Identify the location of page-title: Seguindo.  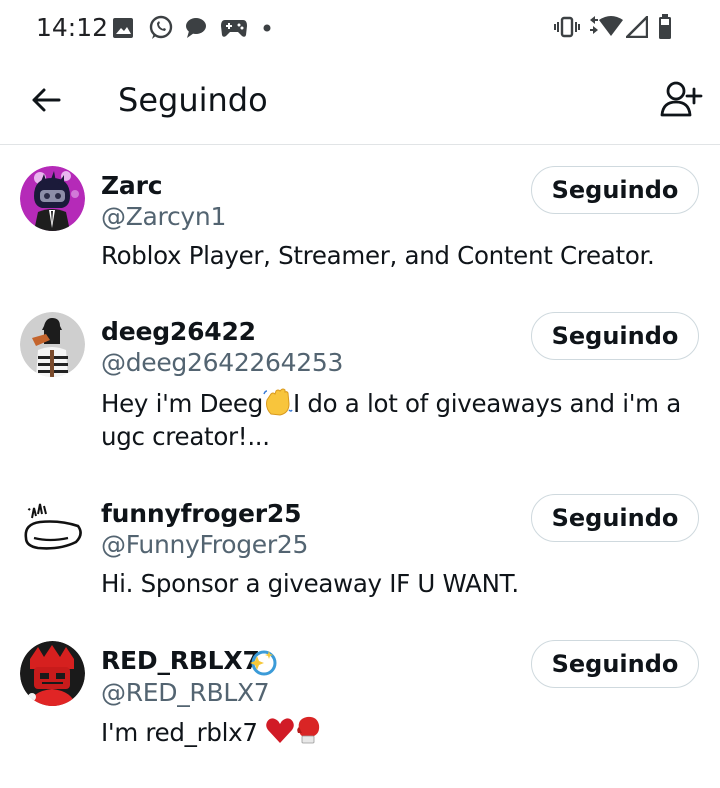
(193, 100).